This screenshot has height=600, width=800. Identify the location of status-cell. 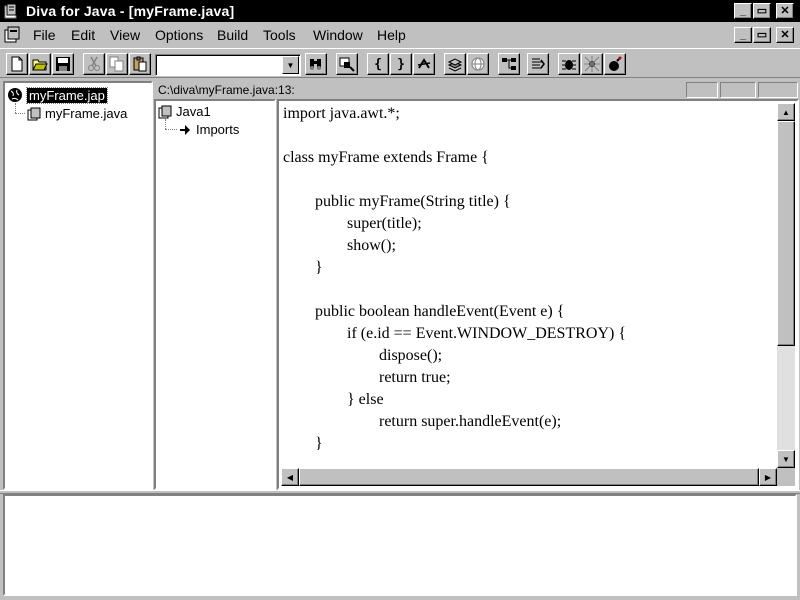
(702, 90).